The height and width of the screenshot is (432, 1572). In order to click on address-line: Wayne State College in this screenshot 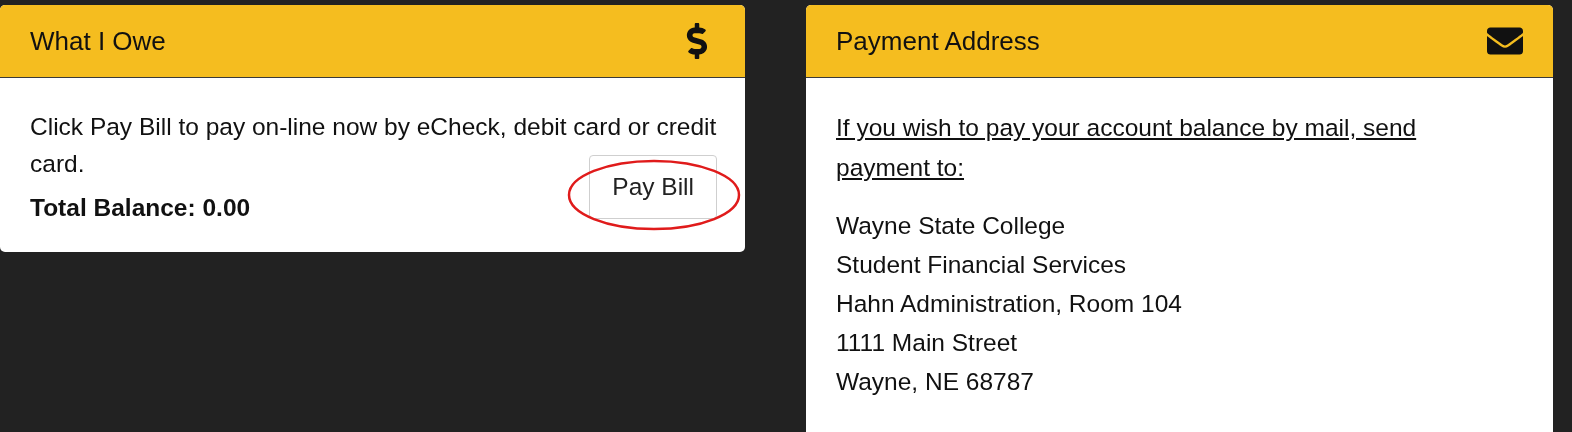, I will do `click(951, 226)`.